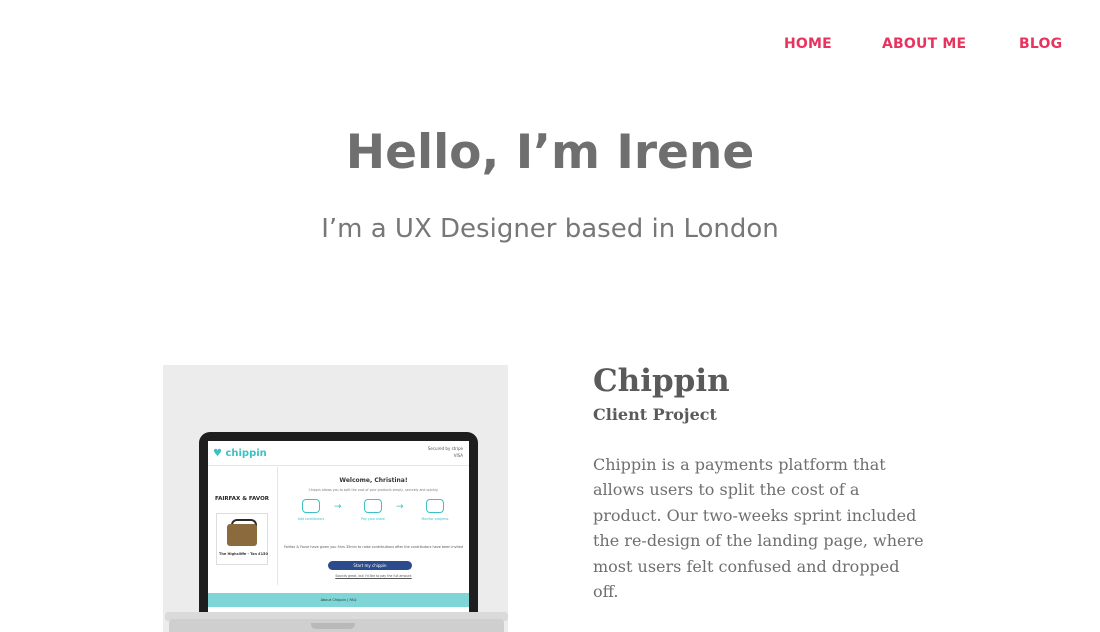 The width and height of the screenshot is (1100, 632). Describe the element at coordinates (373, 519) in the screenshot. I see `step-label: Pay your share` at that location.